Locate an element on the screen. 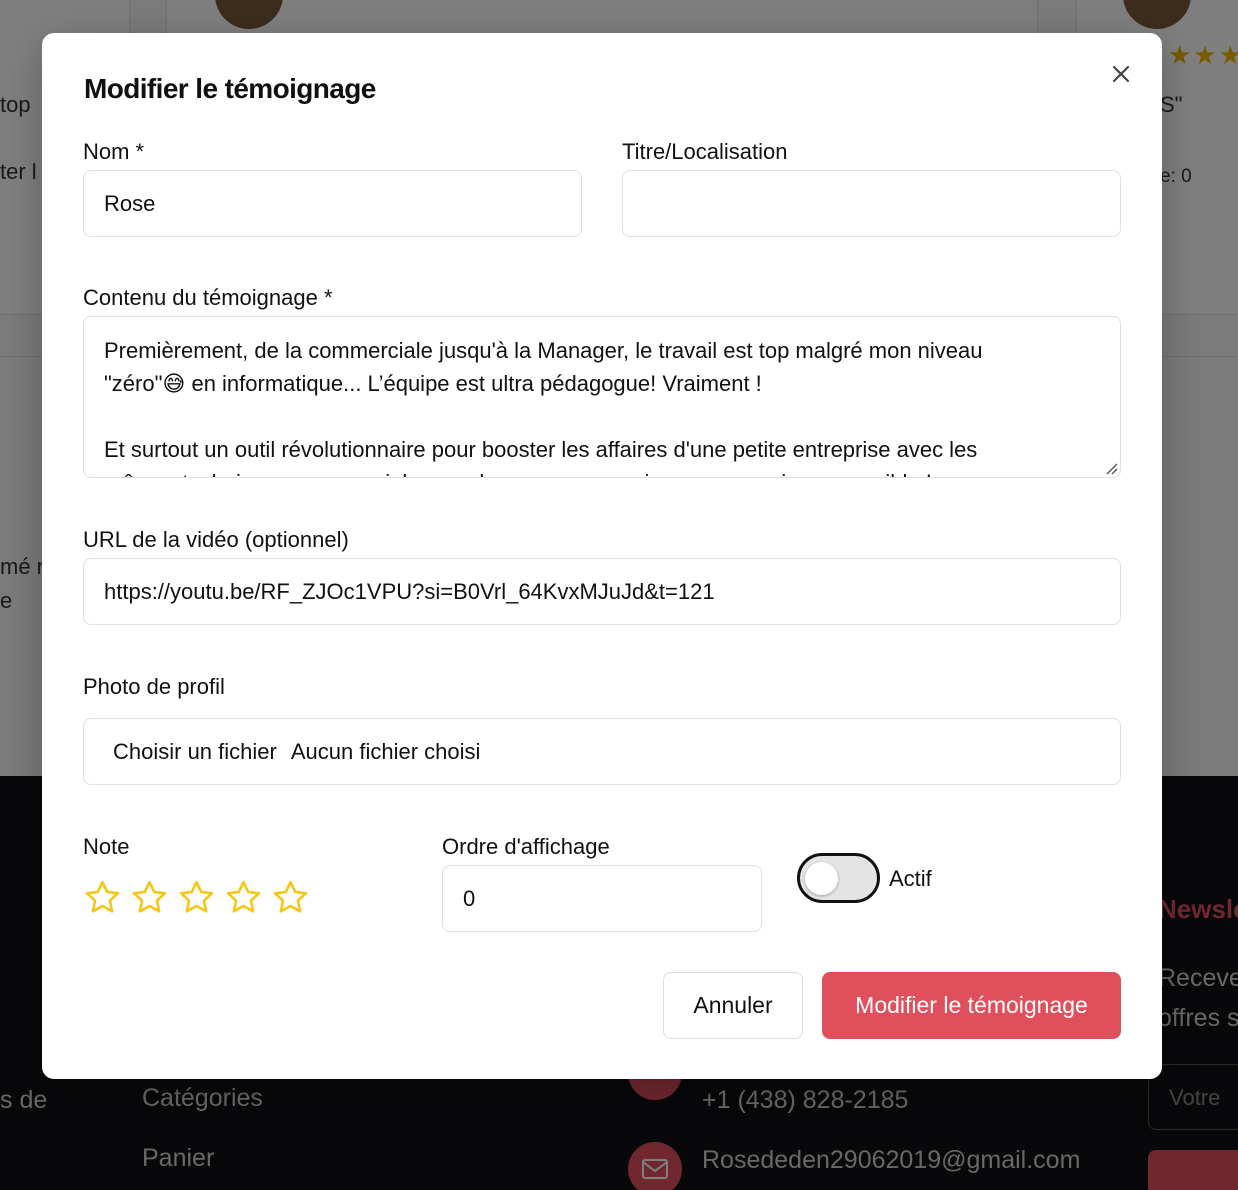 The image size is (1238, 1190). toggle-knob is located at coordinates (821, 878).